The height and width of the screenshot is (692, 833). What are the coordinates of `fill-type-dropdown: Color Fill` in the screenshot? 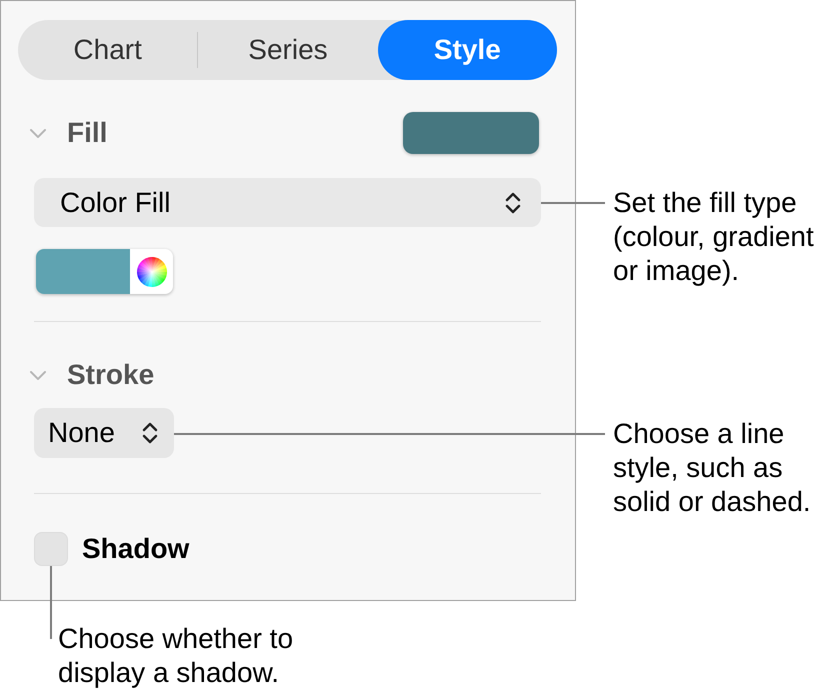 It's located at (287, 202).